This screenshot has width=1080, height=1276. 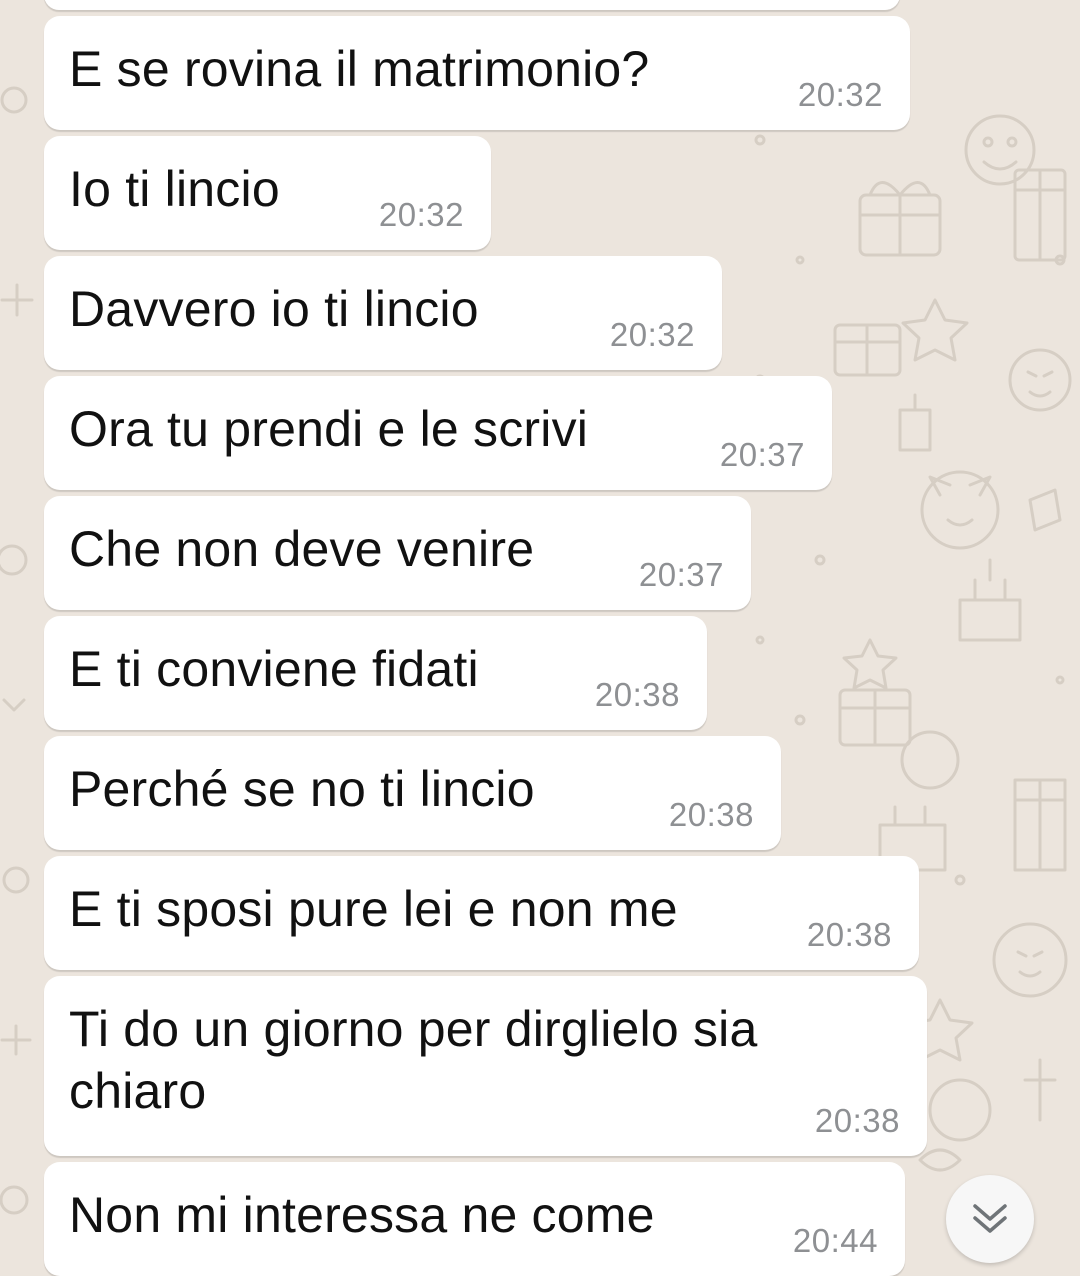 I want to click on message-text: Che non deve venire, so click(x=302, y=549).